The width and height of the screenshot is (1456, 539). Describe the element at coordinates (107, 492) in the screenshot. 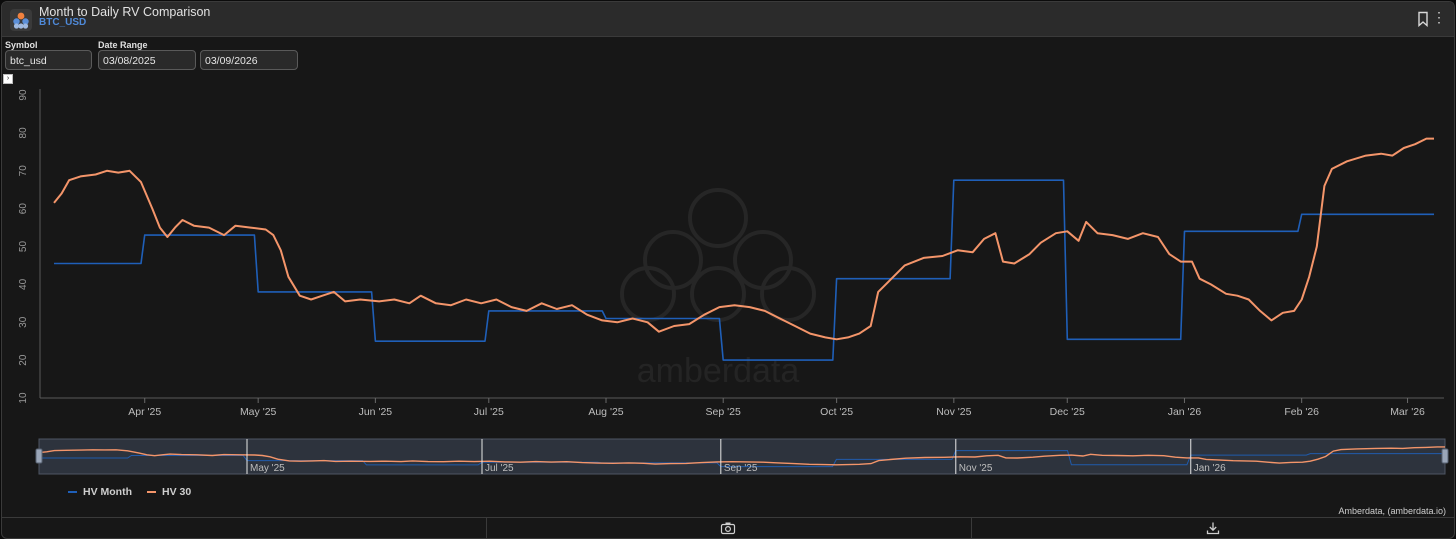

I see `legend-label: HV Month` at that location.